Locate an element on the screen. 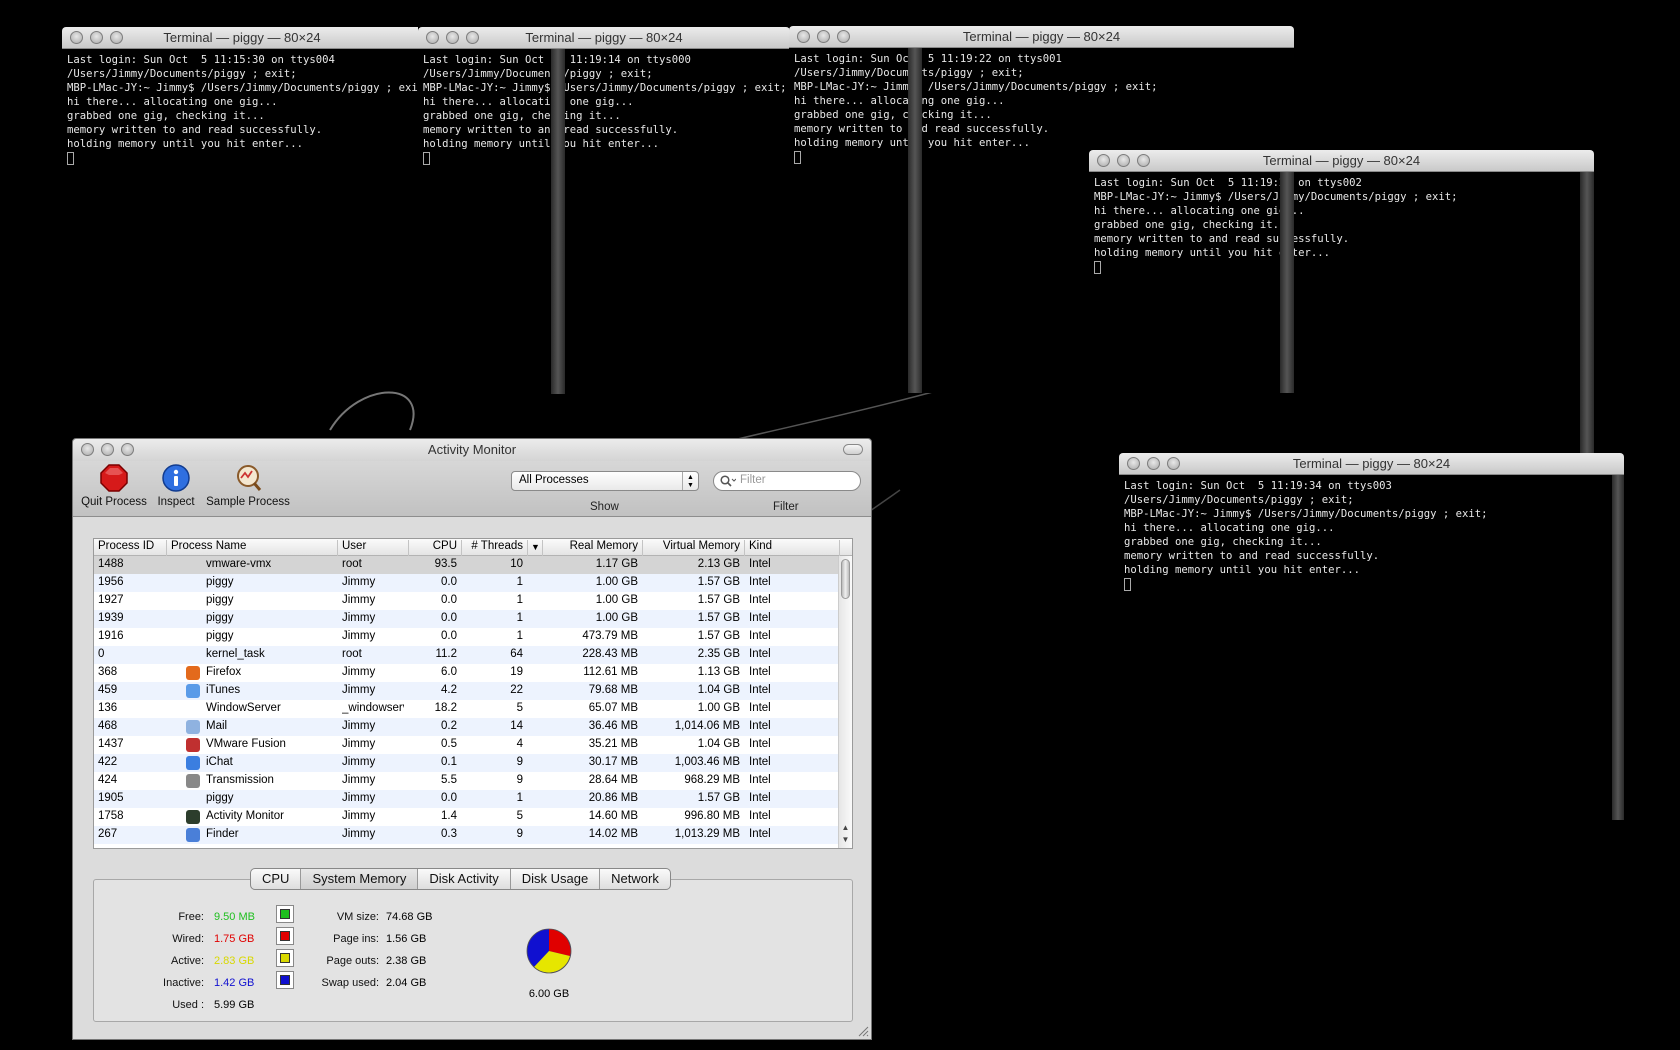 Image resolution: width=1680 pixels, height=1050 pixels. terminal-line: /Users/Jimmy/Documents/piggy ; exit; is located at coordinates (538, 74).